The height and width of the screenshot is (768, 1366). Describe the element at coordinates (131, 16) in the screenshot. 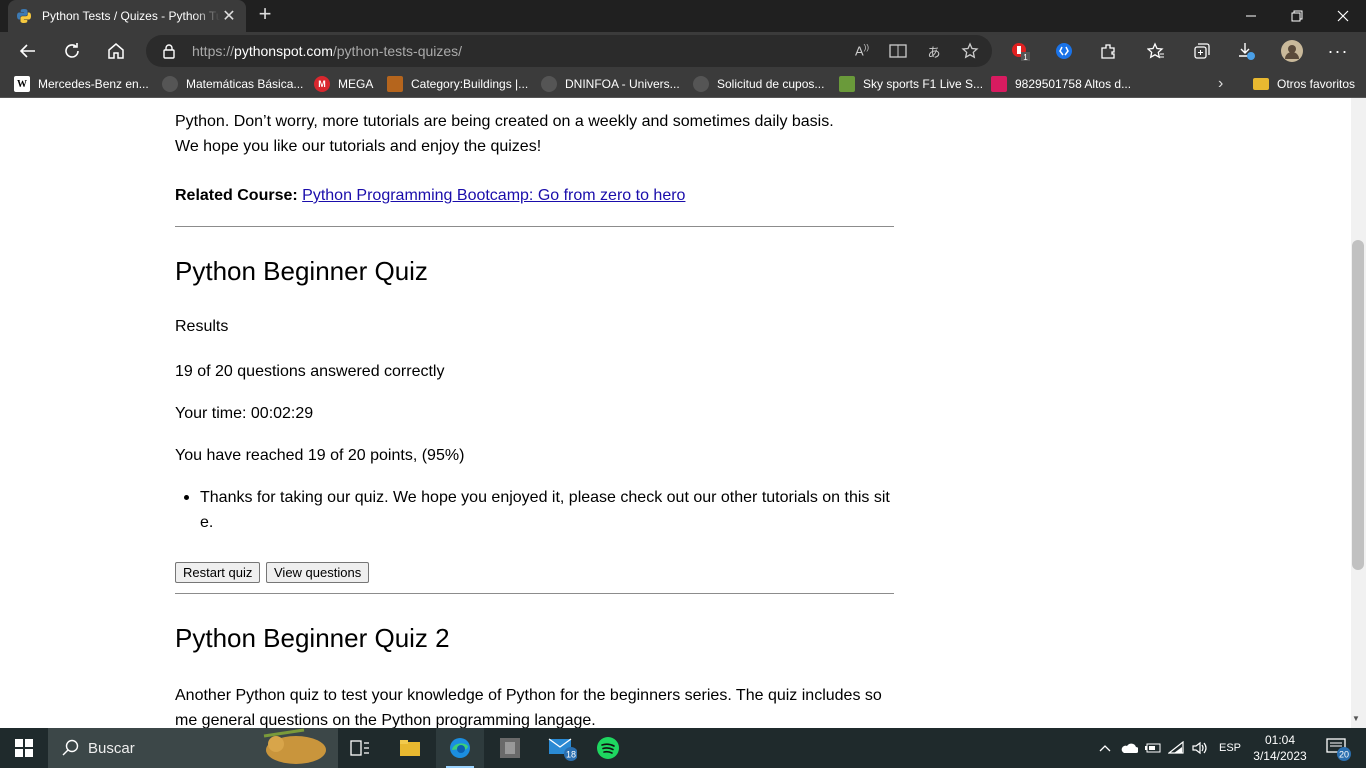

I see `tab-title: Python Tests / Quizes - Python Tutorial` at that location.